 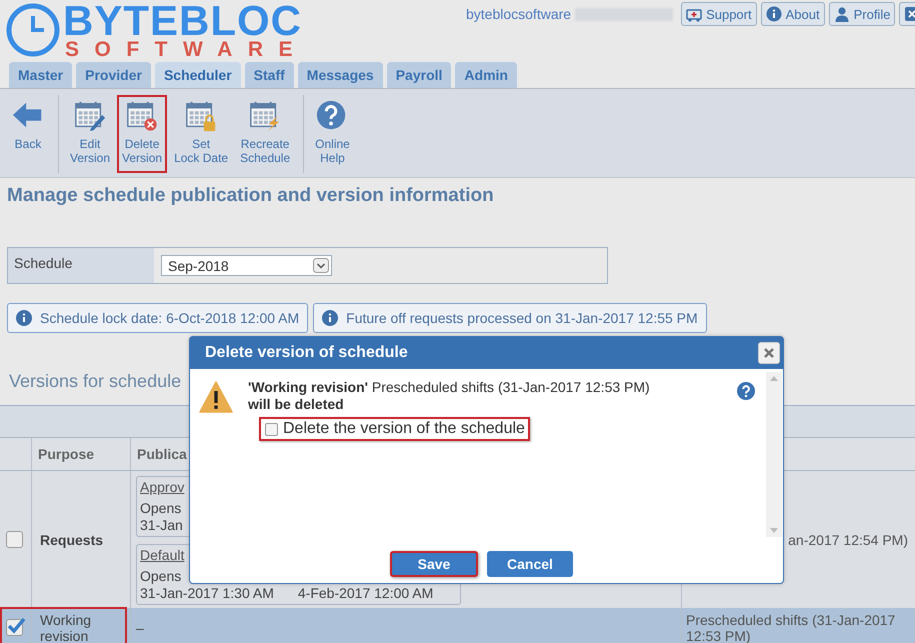 I want to click on save-button: Save, so click(x=434, y=564).